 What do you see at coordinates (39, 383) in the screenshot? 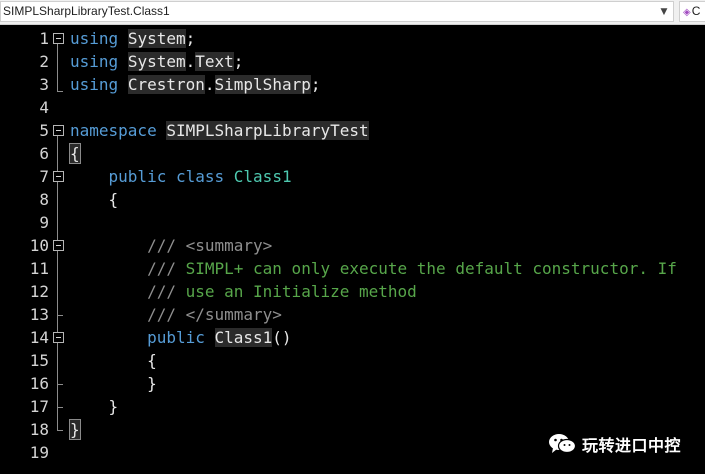
I see `line-number: 16` at bounding box center [39, 383].